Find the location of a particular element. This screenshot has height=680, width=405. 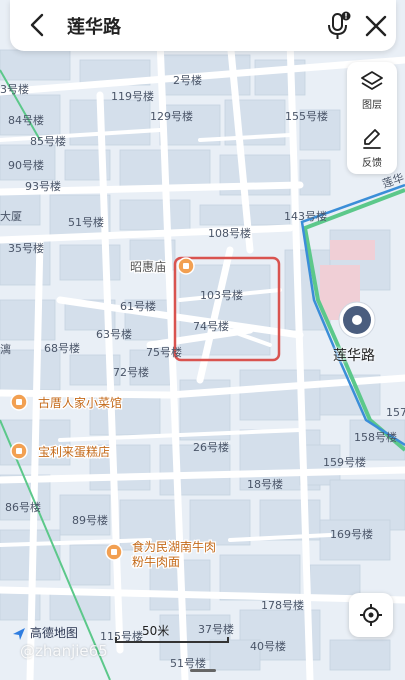

building-label: 129号楼 is located at coordinates (171, 116).